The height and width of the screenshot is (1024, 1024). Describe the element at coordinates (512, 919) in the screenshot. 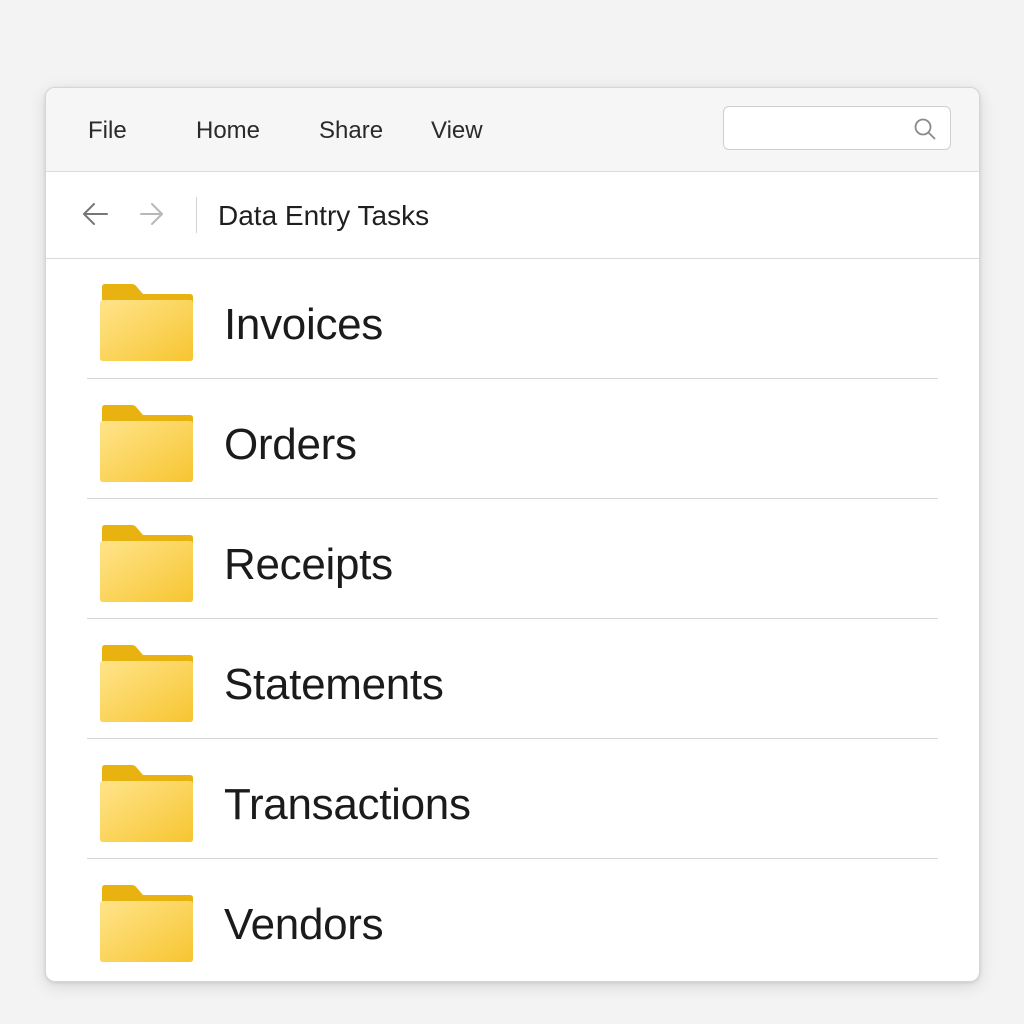

I see `folder-row-vendors: Vendors` at that location.